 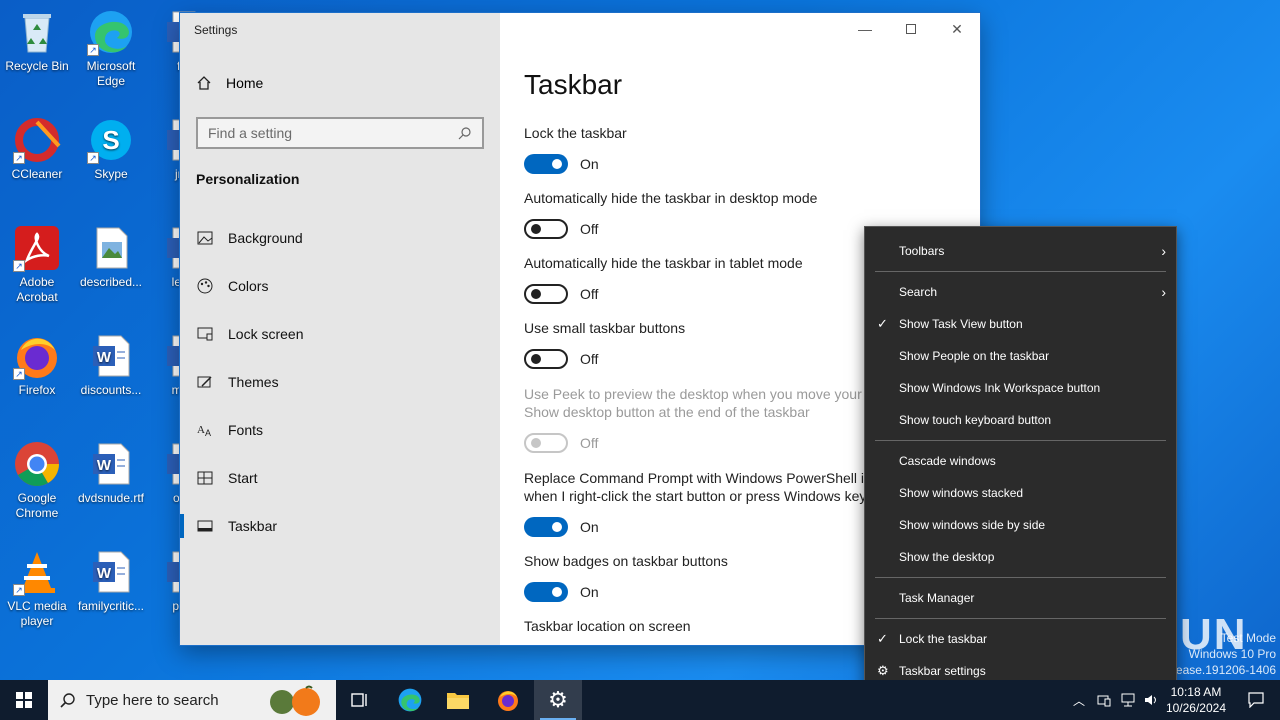 I want to click on toggle-state: On, so click(x=589, y=527).